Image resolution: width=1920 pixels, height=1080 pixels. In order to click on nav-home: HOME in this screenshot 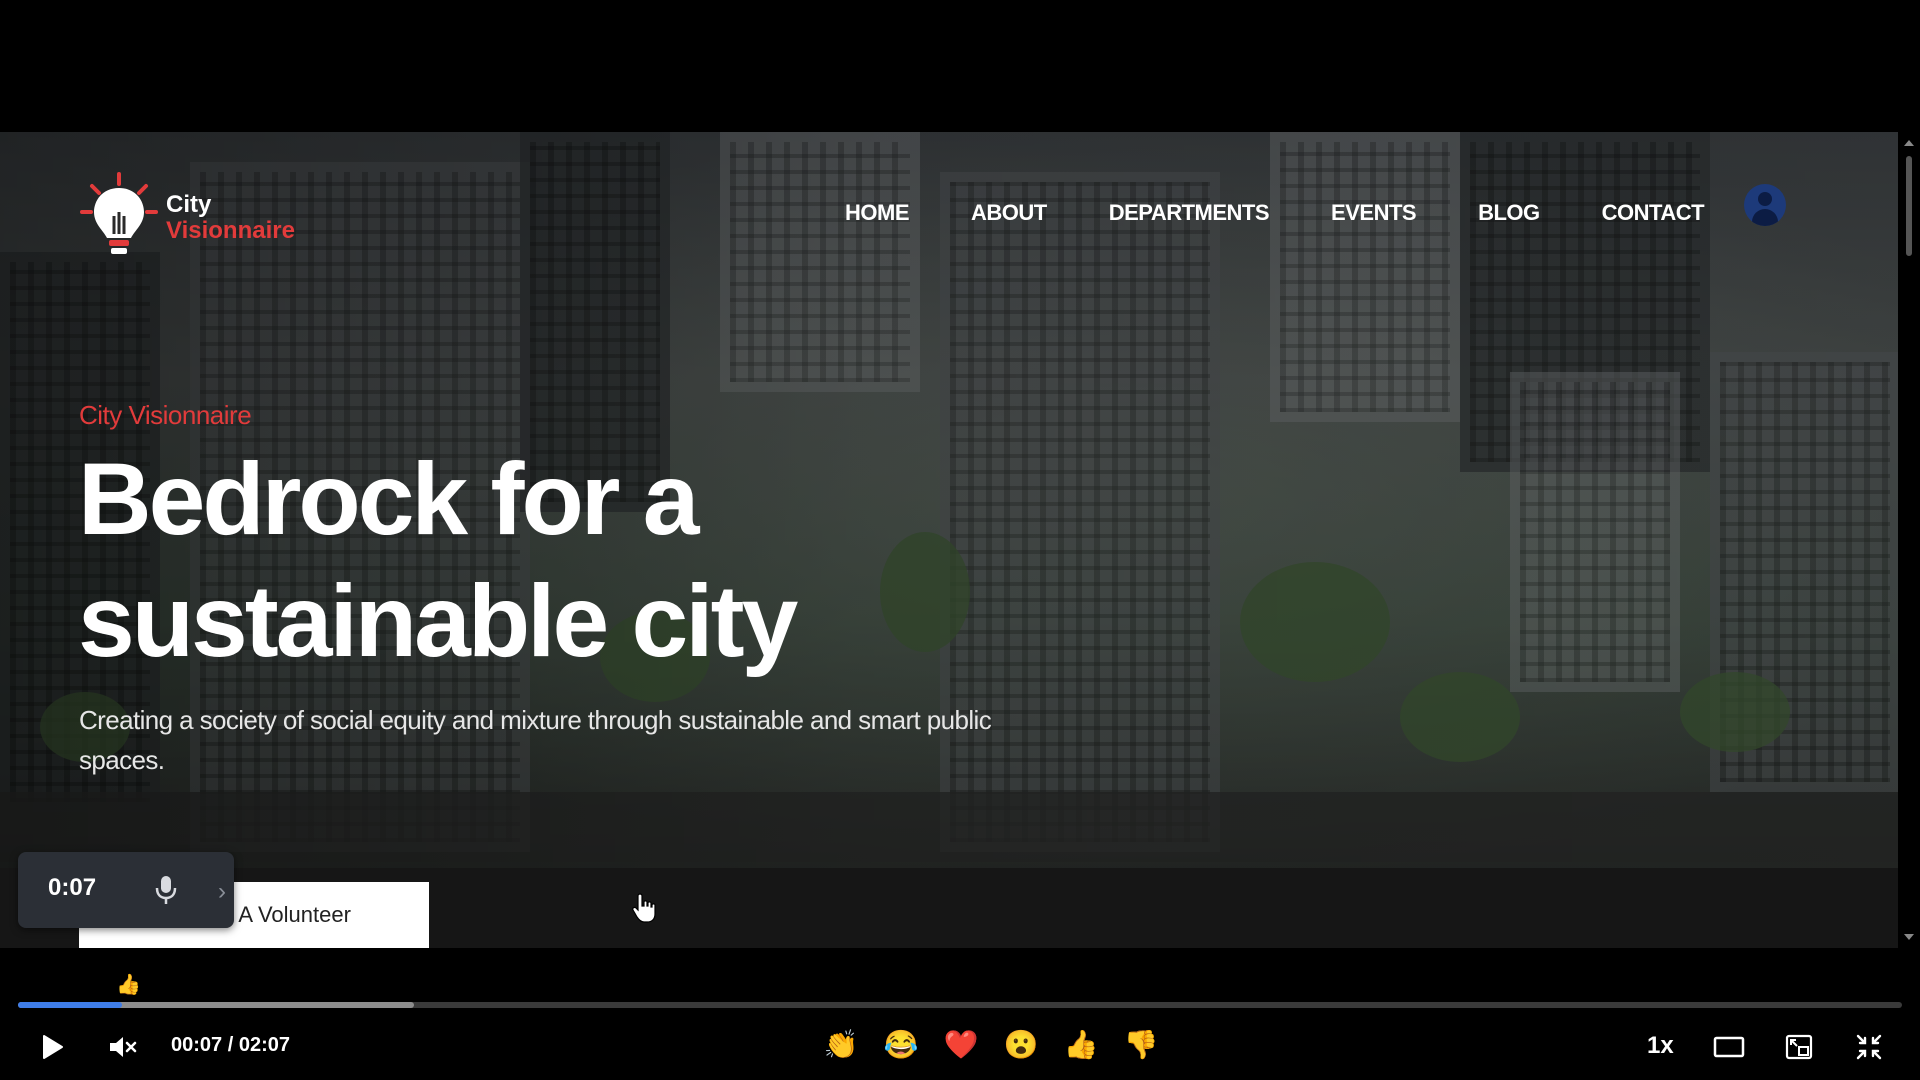, I will do `click(877, 213)`.